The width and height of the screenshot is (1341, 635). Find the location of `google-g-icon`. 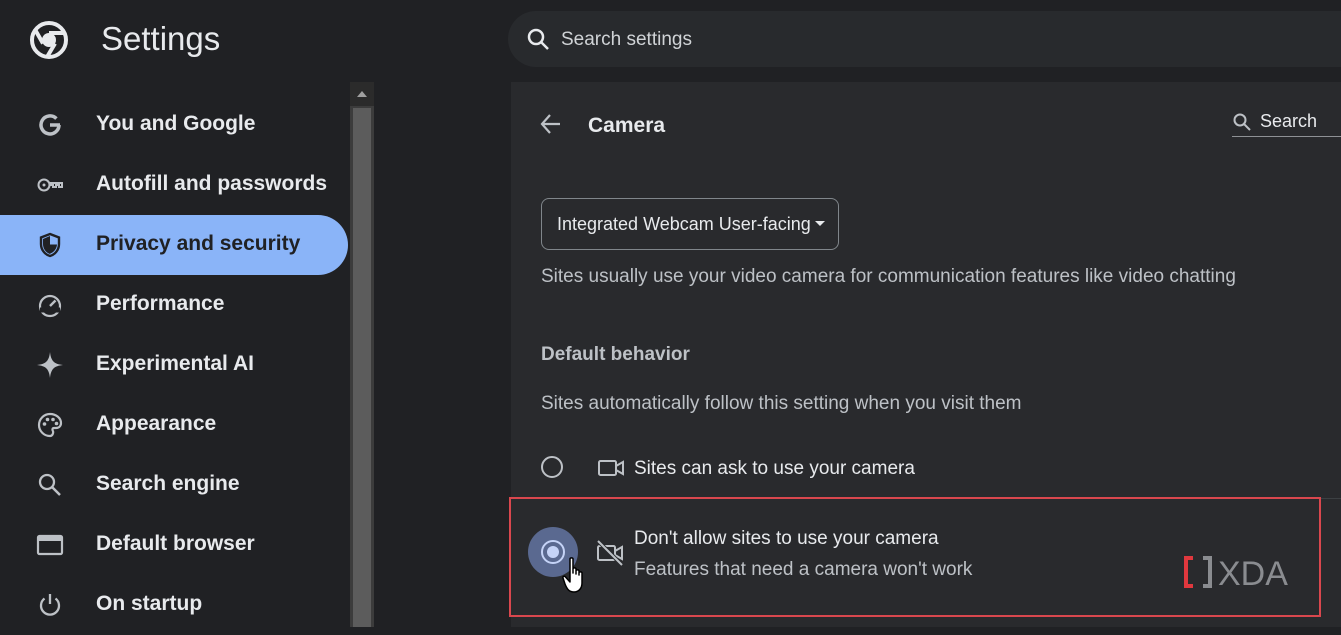

google-g-icon is located at coordinates (50, 125).